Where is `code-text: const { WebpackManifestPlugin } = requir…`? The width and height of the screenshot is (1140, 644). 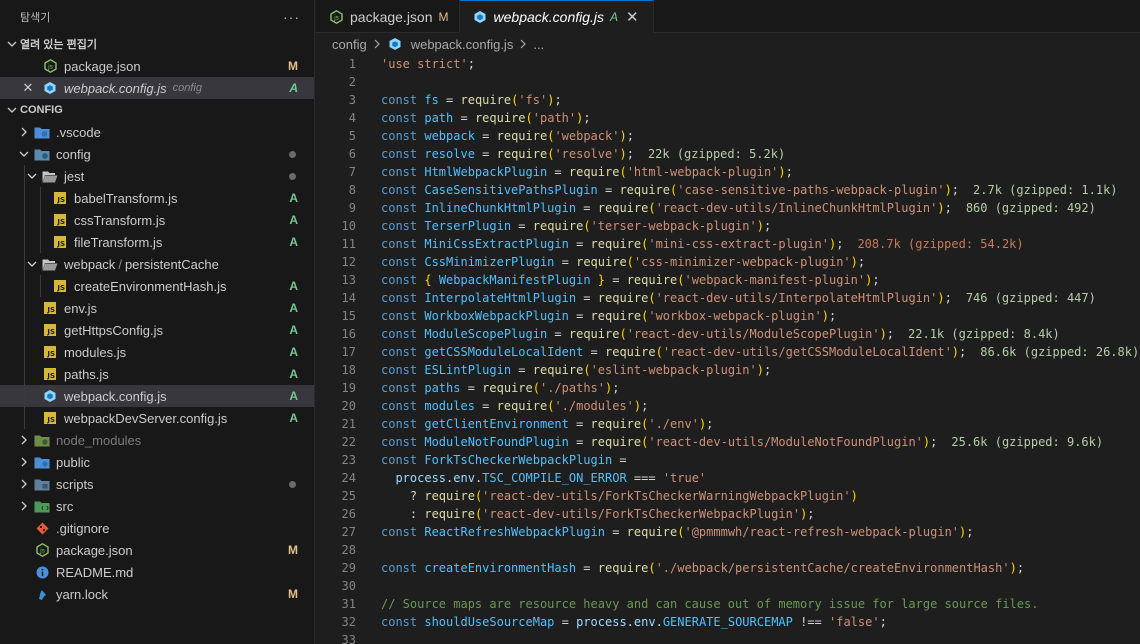
code-text: const { WebpackManifestPlugin } = requir… is located at coordinates (630, 280).